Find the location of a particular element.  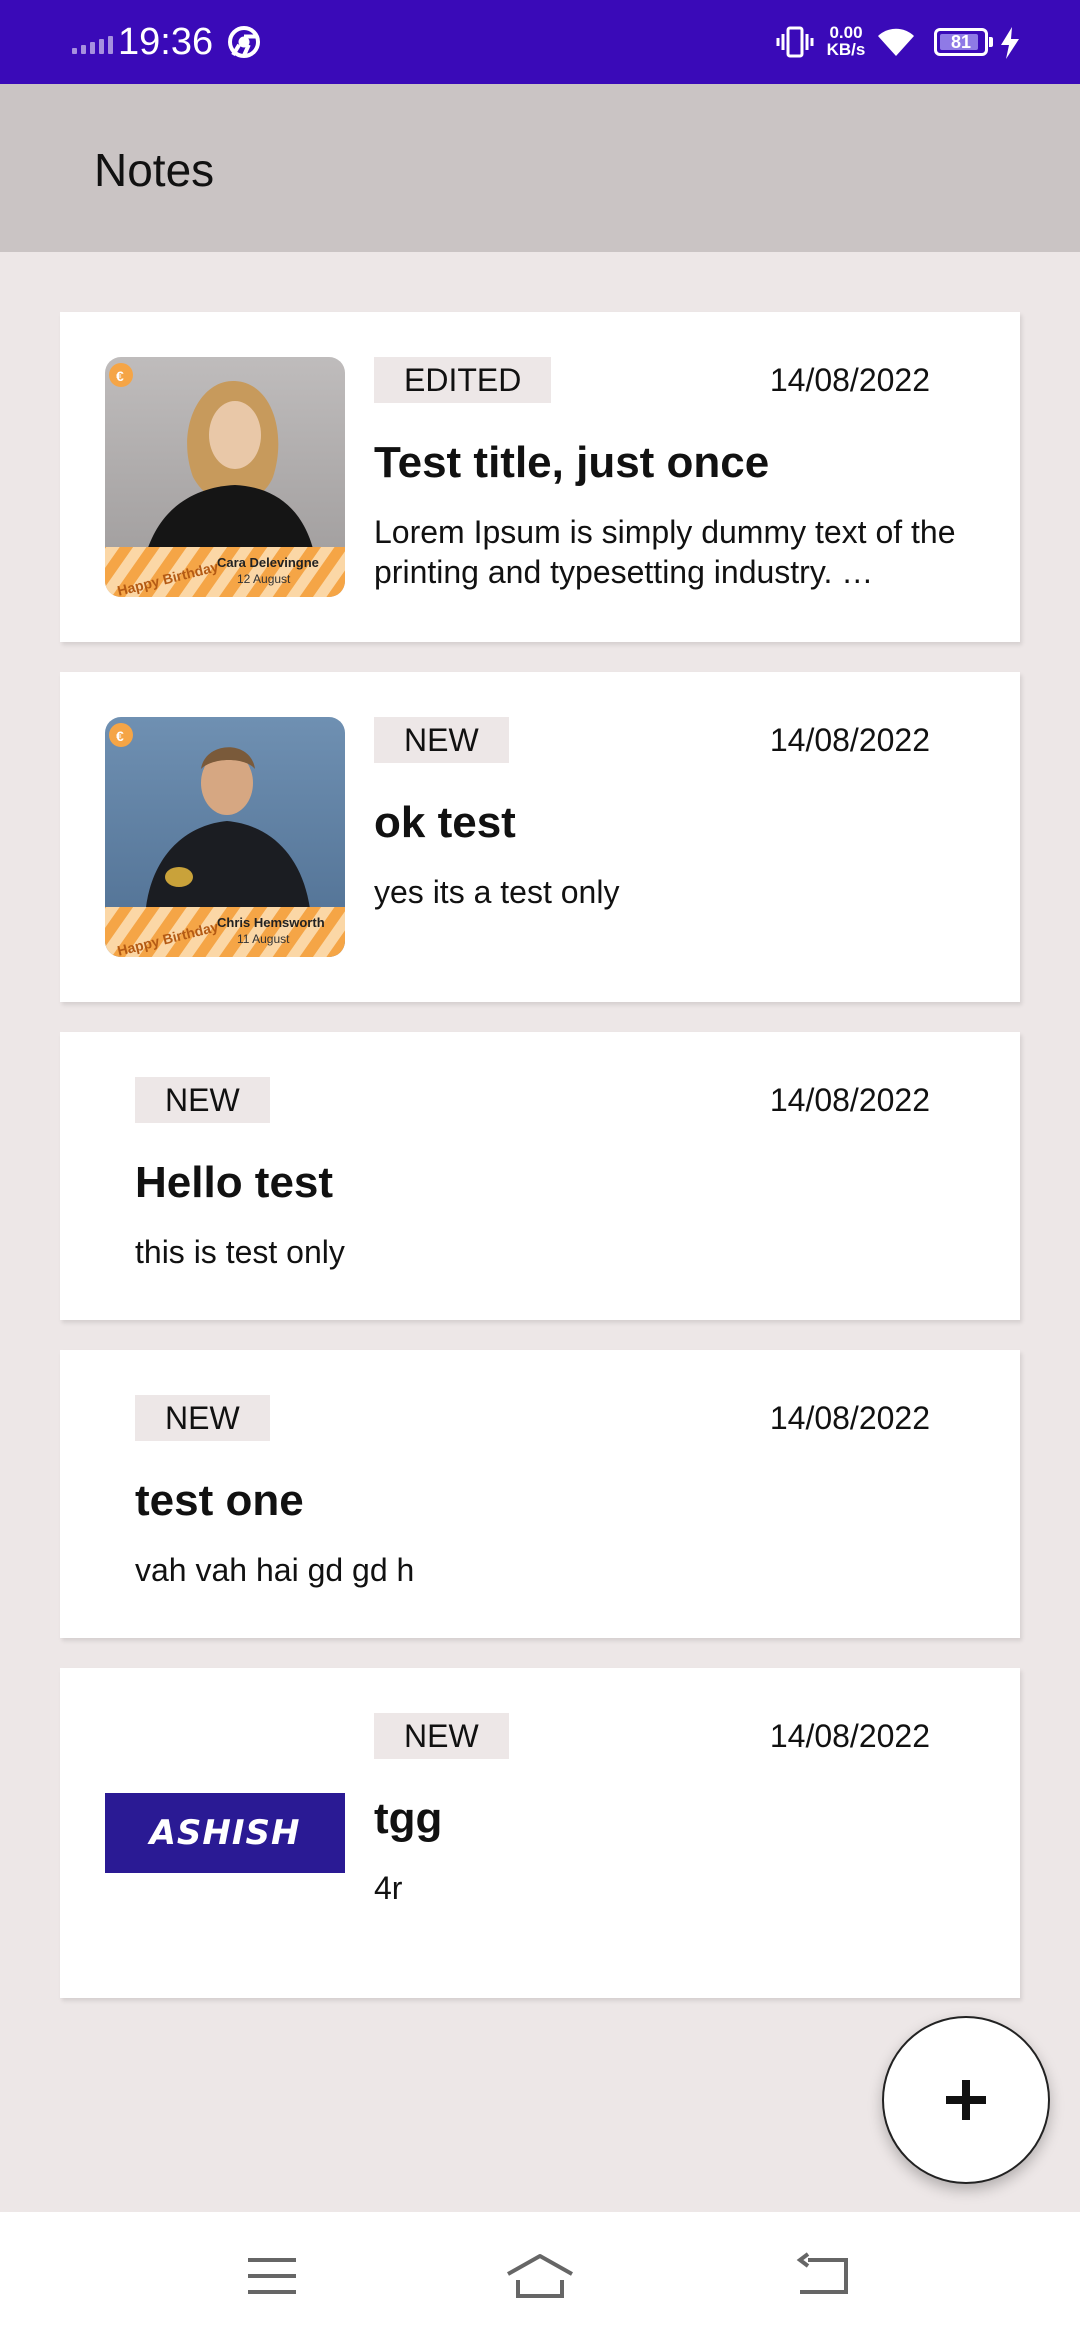

status-bar: 19:36 0.00 KB/s 81 is located at coordinates (540, 42).